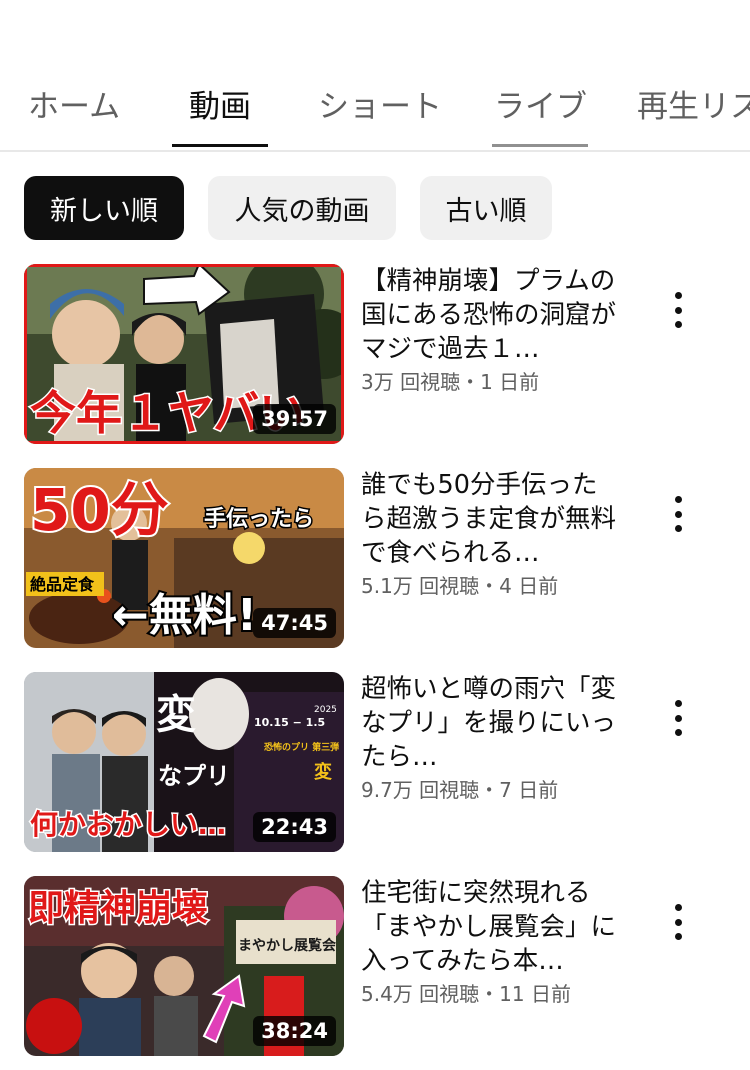 The width and height of the screenshot is (750, 1070). I want to click on poster-title-big: 変, so click(323, 772).